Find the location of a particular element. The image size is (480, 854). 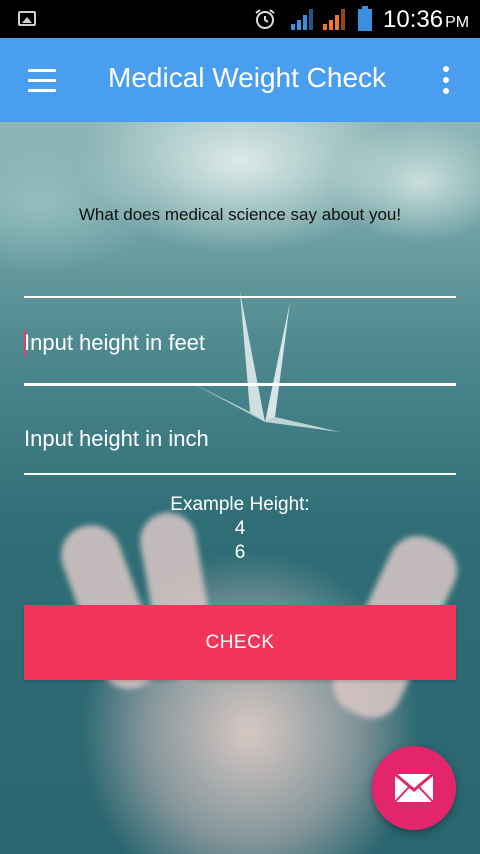

battery-icon is located at coordinates (365, 18).